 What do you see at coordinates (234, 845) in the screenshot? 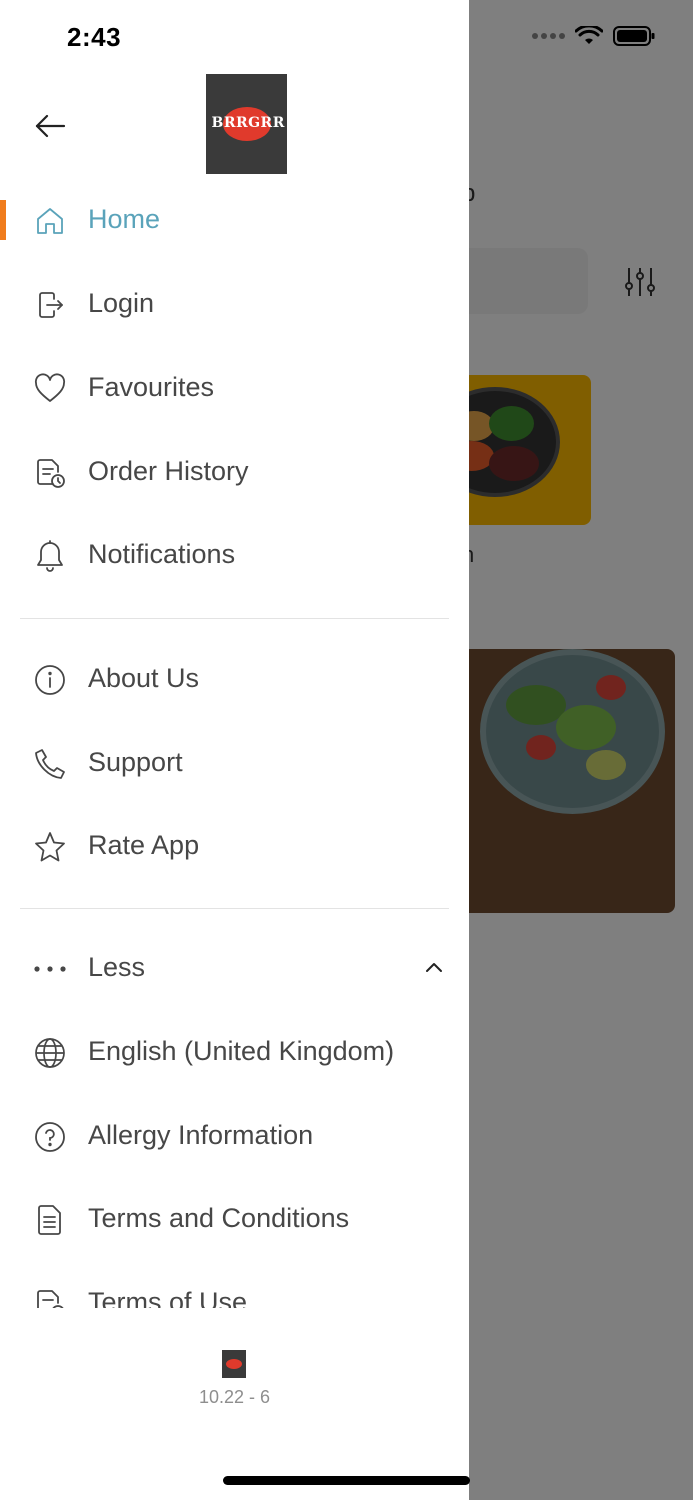
I see `menu-item-rate-app: Rate App` at bounding box center [234, 845].